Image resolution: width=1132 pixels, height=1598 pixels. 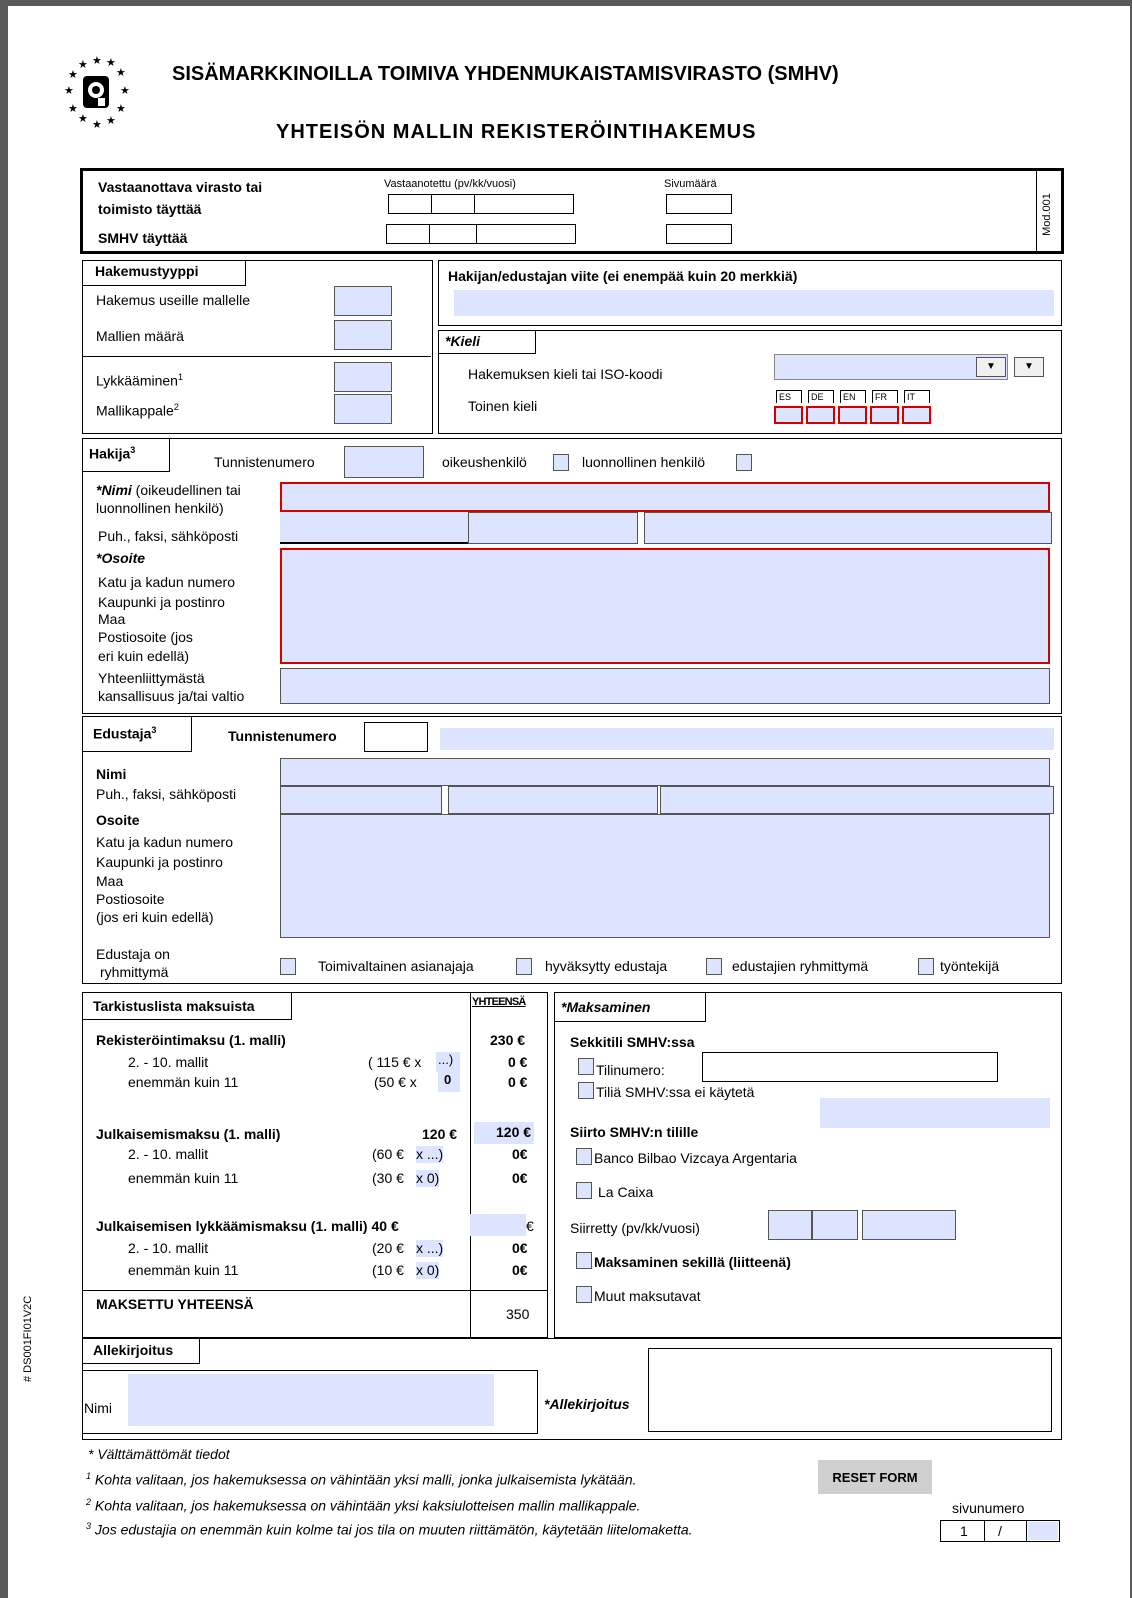 What do you see at coordinates (790, 1225) in the screenshot?
I see `transferred-day` at bounding box center [790, 1225].